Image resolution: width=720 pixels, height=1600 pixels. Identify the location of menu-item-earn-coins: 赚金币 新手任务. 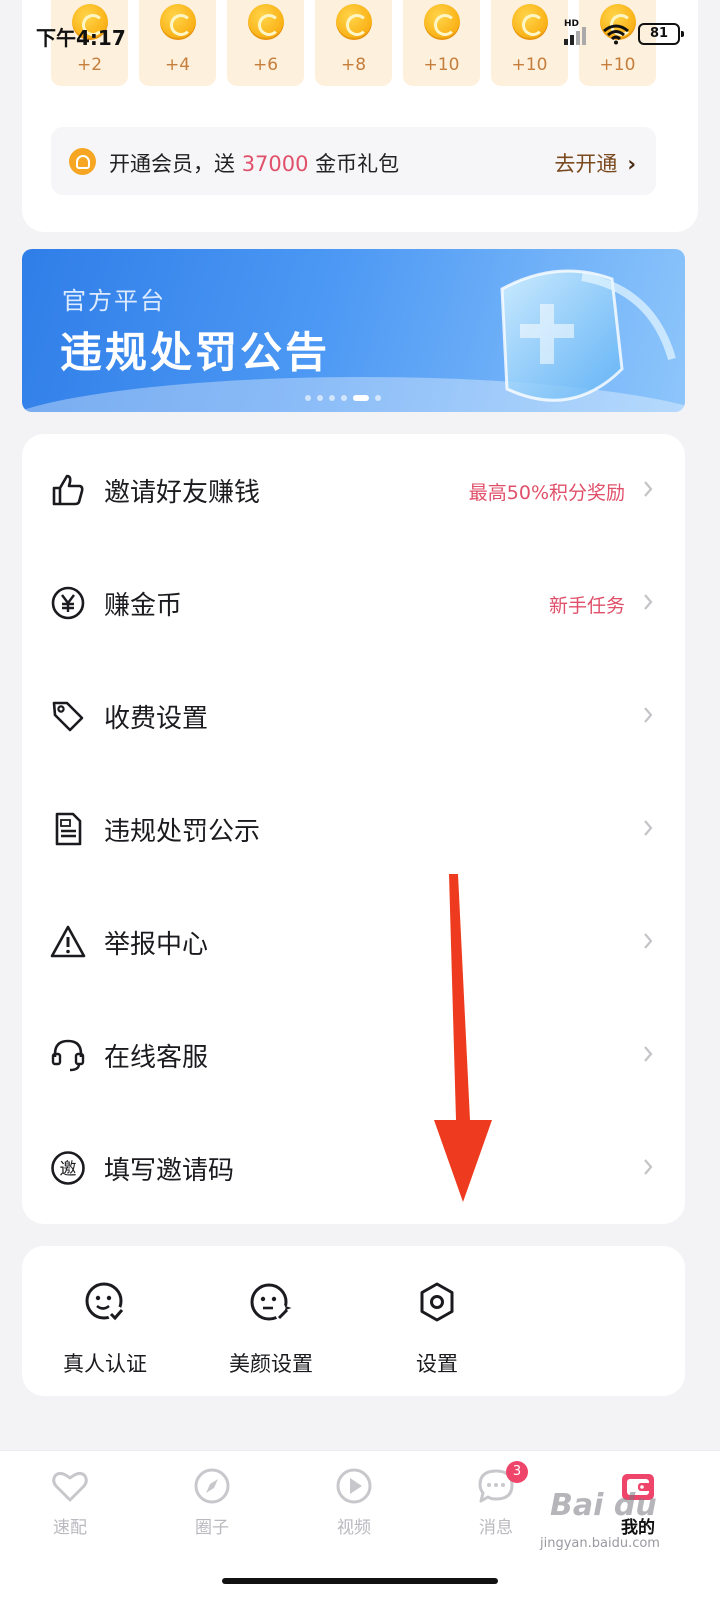
(353, 603).